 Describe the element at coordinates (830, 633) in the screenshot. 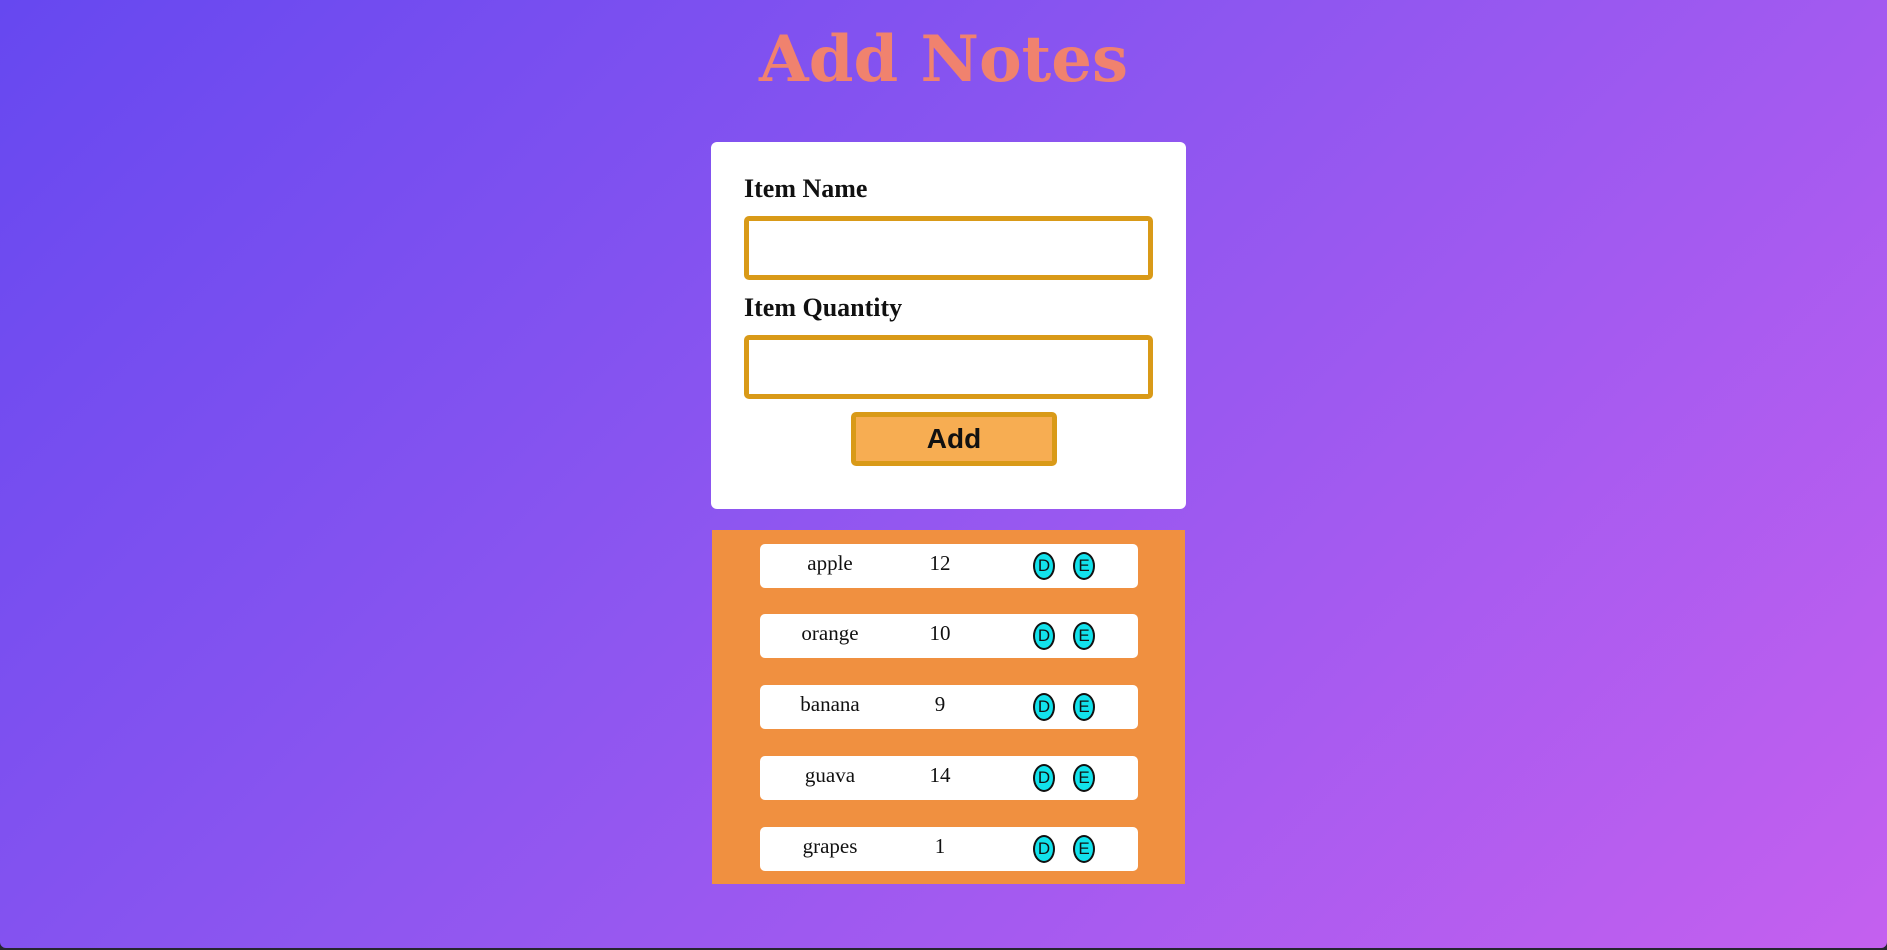

I see `item-name: orange` at that location.